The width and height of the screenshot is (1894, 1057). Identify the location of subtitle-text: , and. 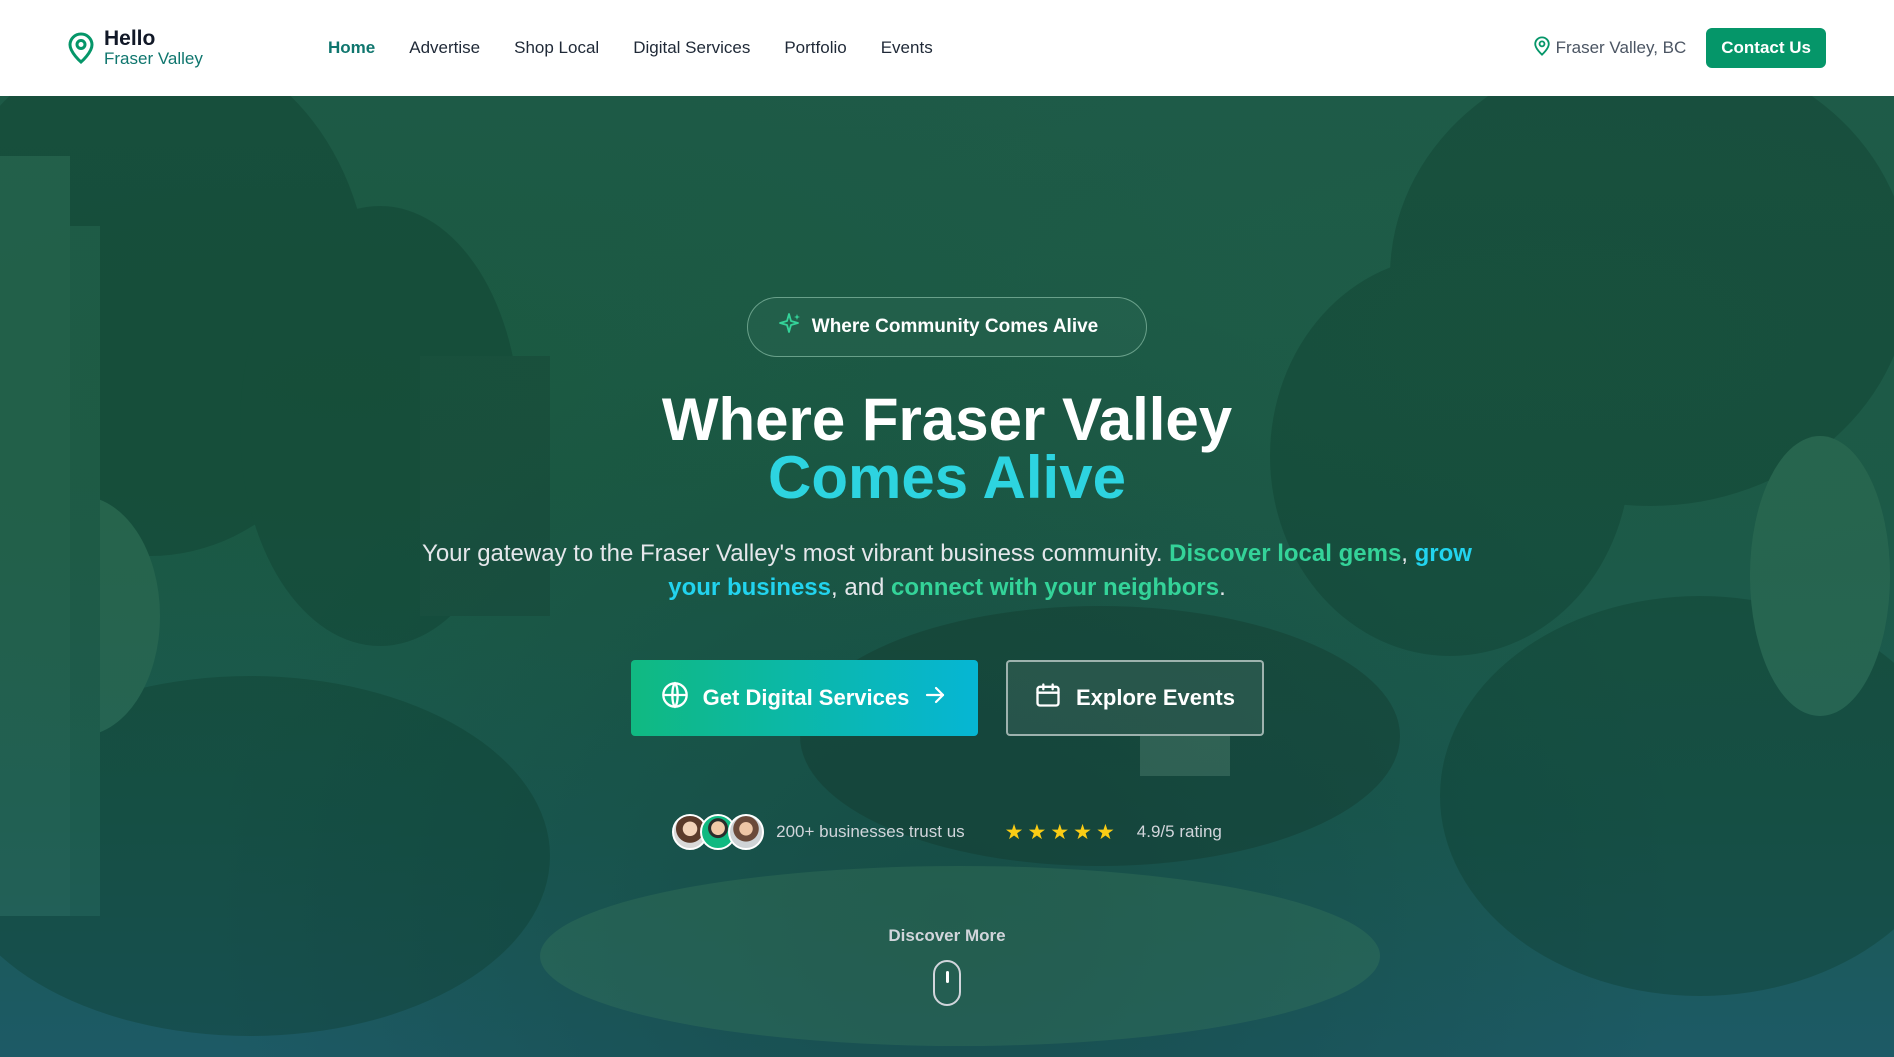
(861, 587).